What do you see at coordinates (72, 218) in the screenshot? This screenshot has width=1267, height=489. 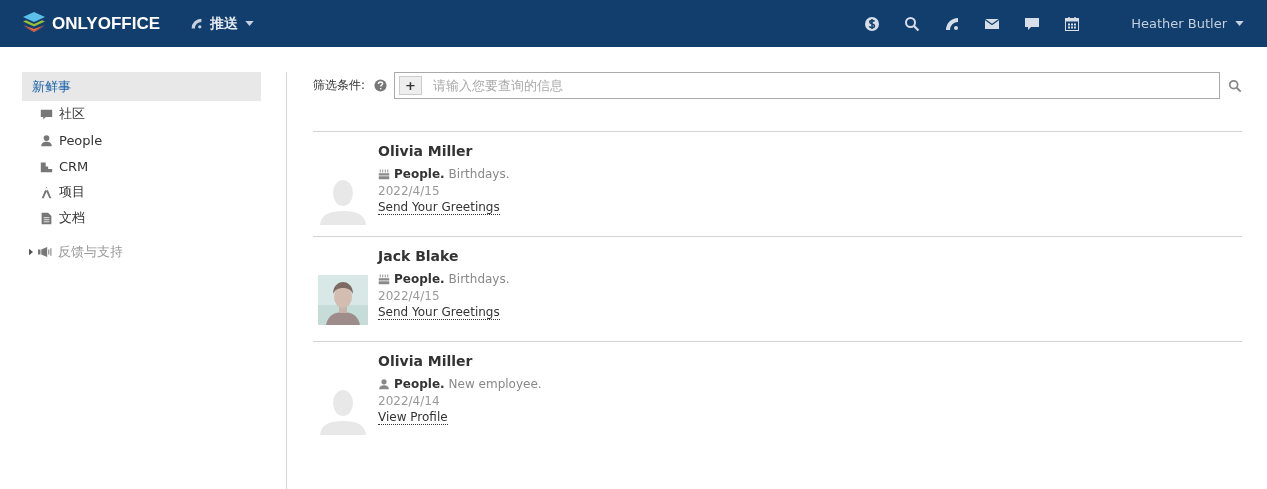 I see `sidebar-item-label: 文档` at bounding box center [72, 218].